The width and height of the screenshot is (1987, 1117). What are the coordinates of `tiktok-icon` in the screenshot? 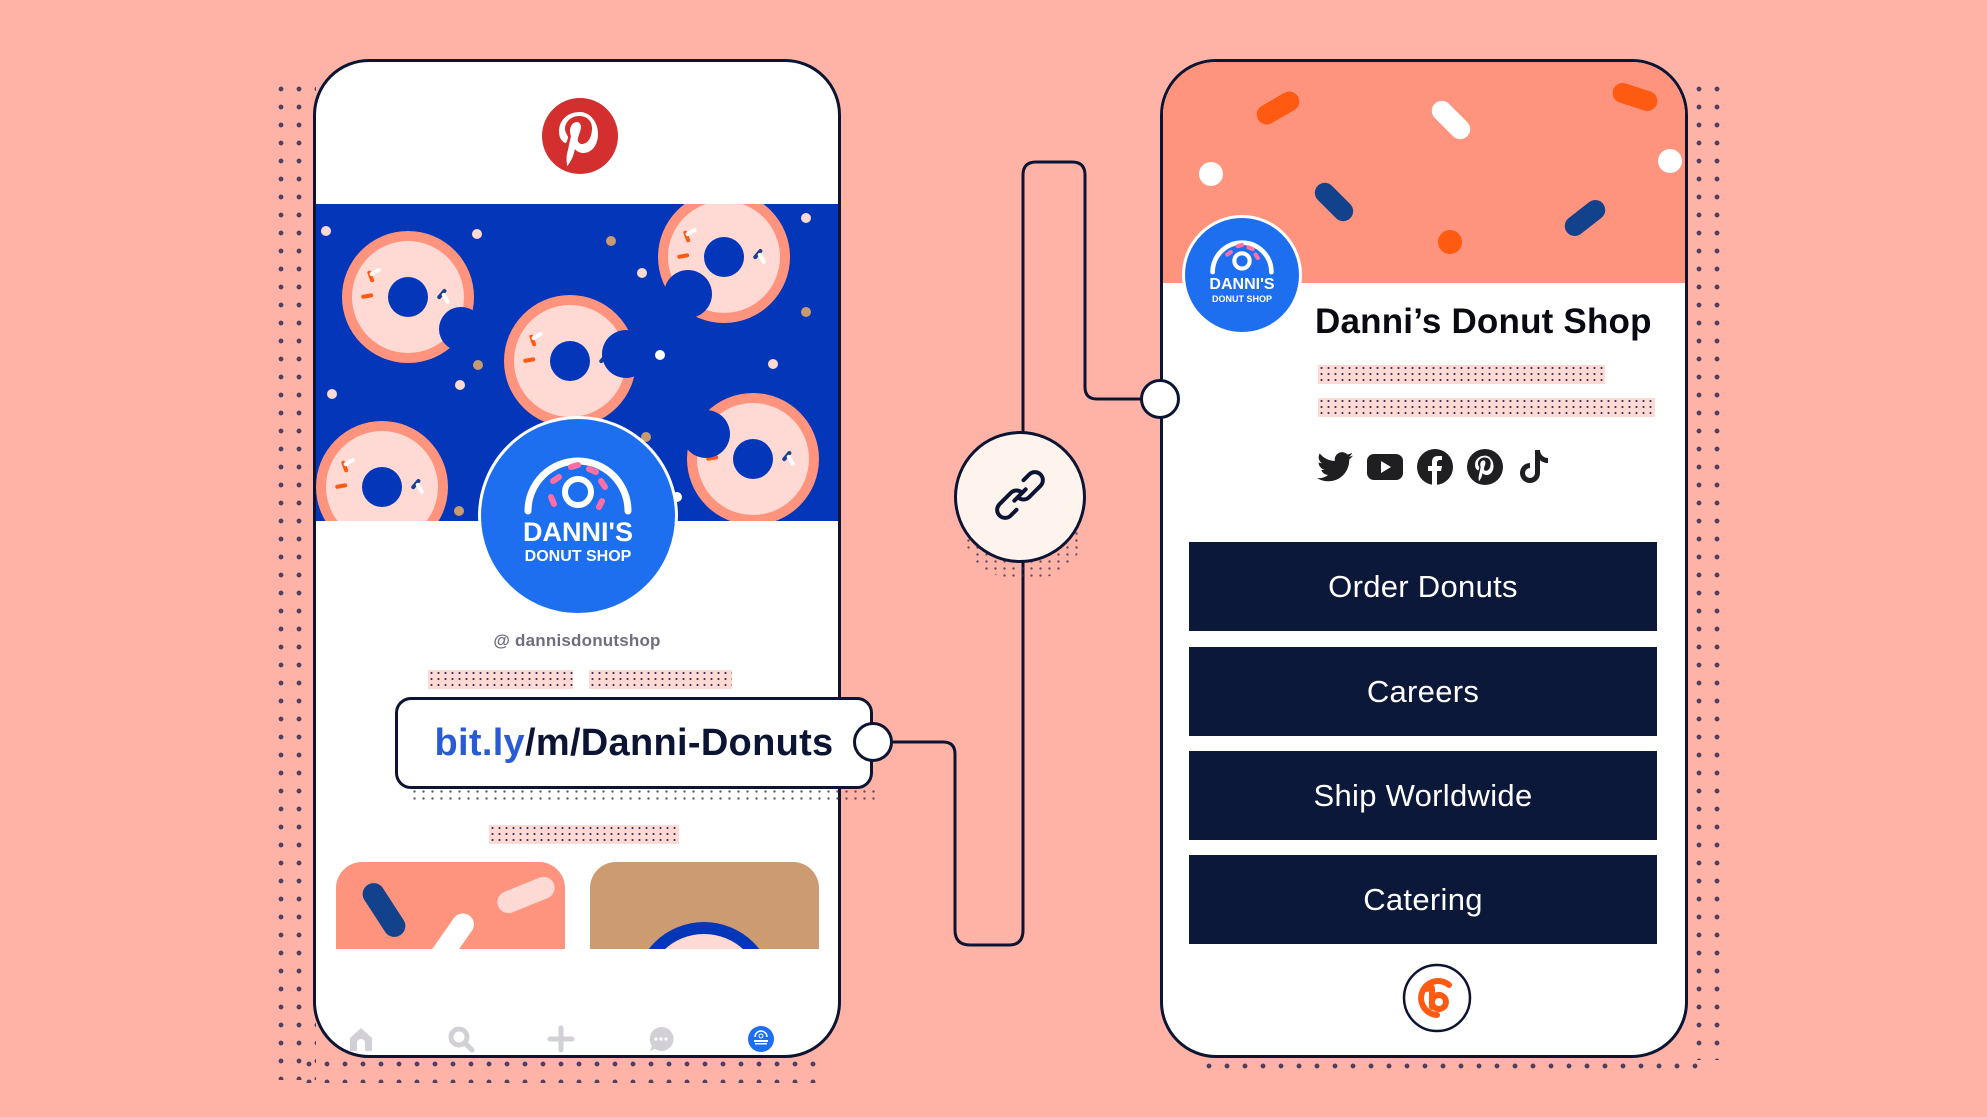 It's located at (1534, 466).